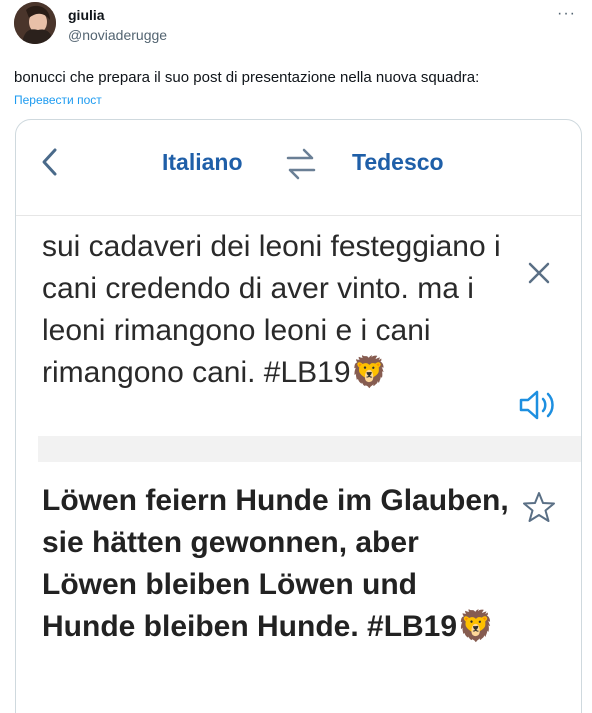 The image size is (592, 713). I want to click on star-icon, so click(539, 509).